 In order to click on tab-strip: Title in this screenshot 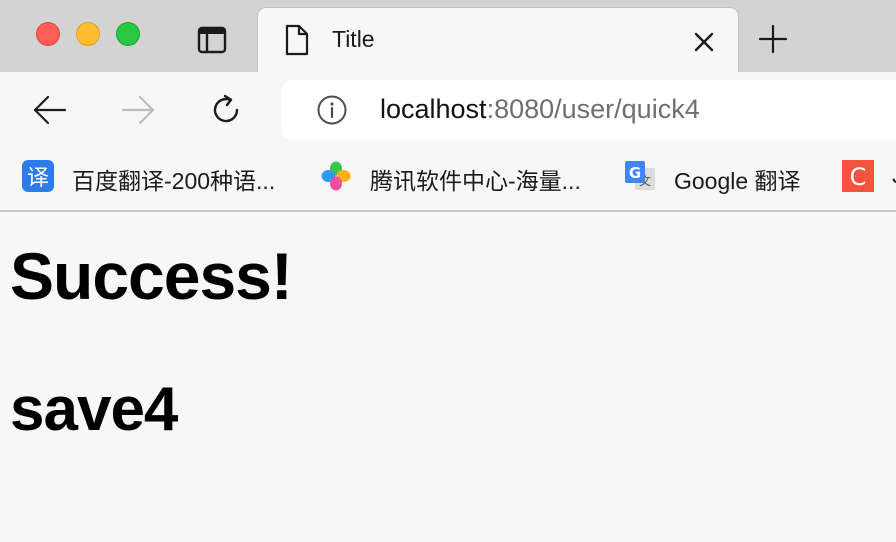, I will do `click(448, 36)`.